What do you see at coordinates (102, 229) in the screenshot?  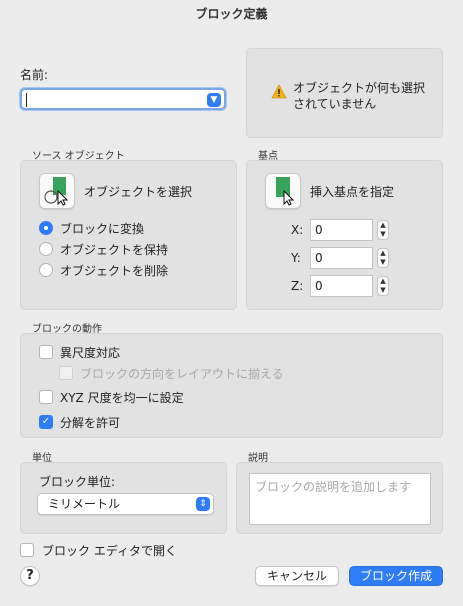 I see `radio-convert-to-block-label: ブロックに変換` at bounding box center [102, 229].